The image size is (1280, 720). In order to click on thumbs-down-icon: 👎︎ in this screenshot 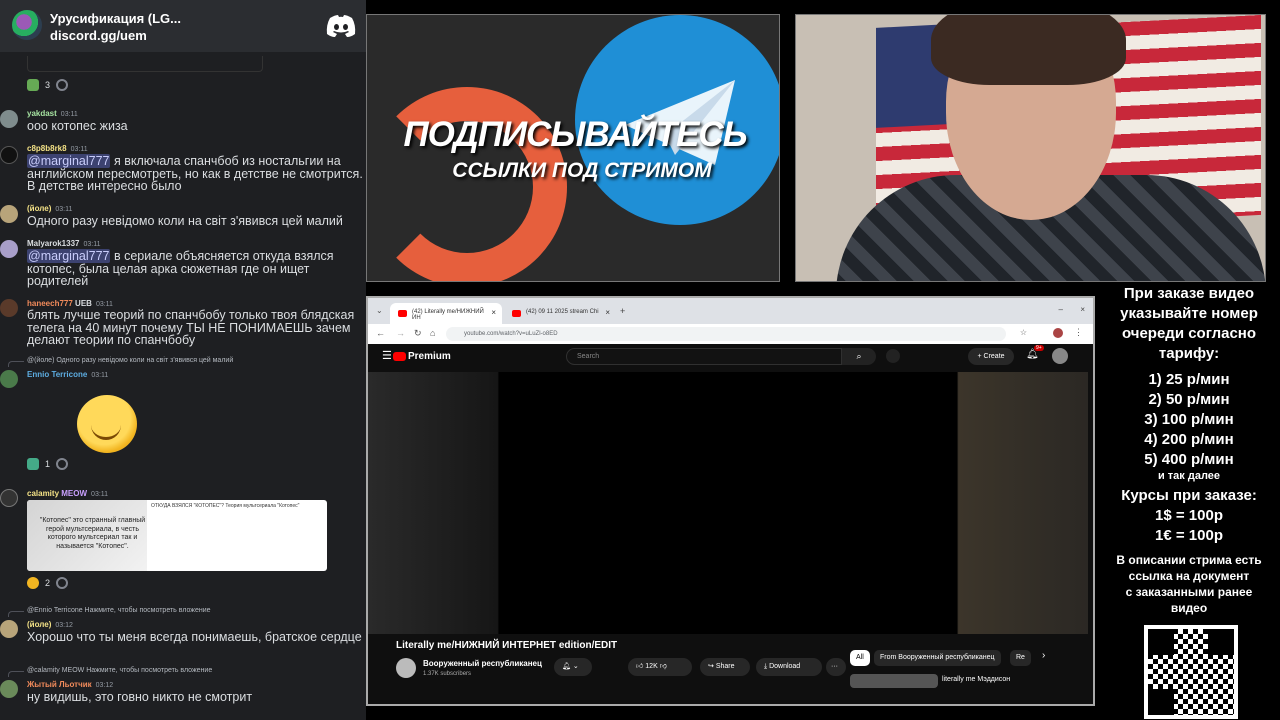, I will do `click(663, 666)`.